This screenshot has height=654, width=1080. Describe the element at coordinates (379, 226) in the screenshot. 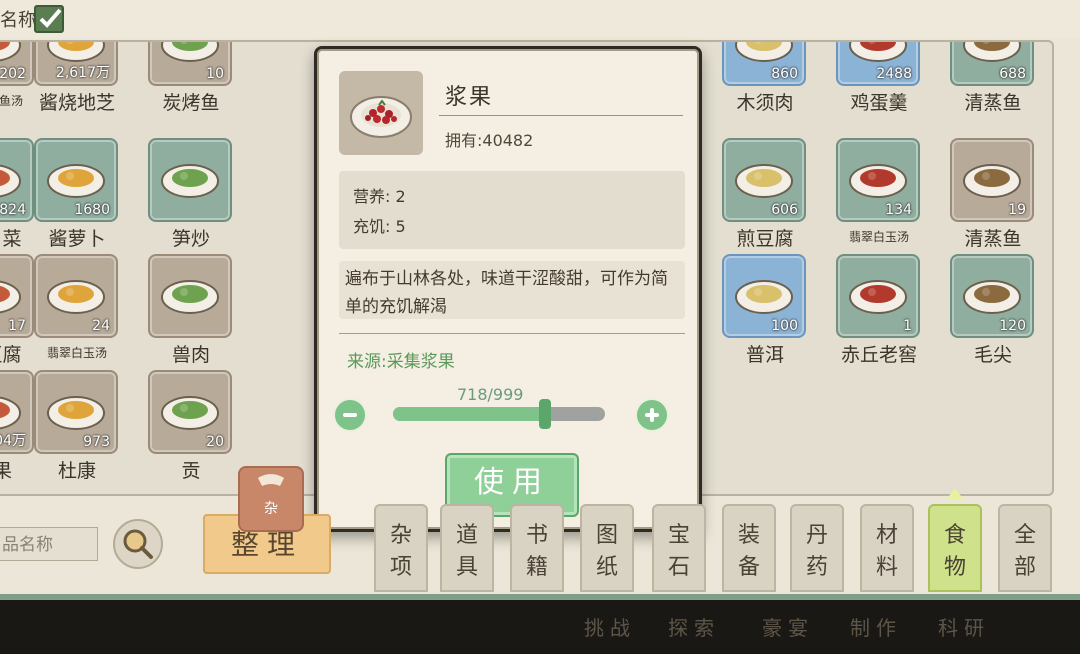

I see `satiety-stat: 充饥: 5` at that location.